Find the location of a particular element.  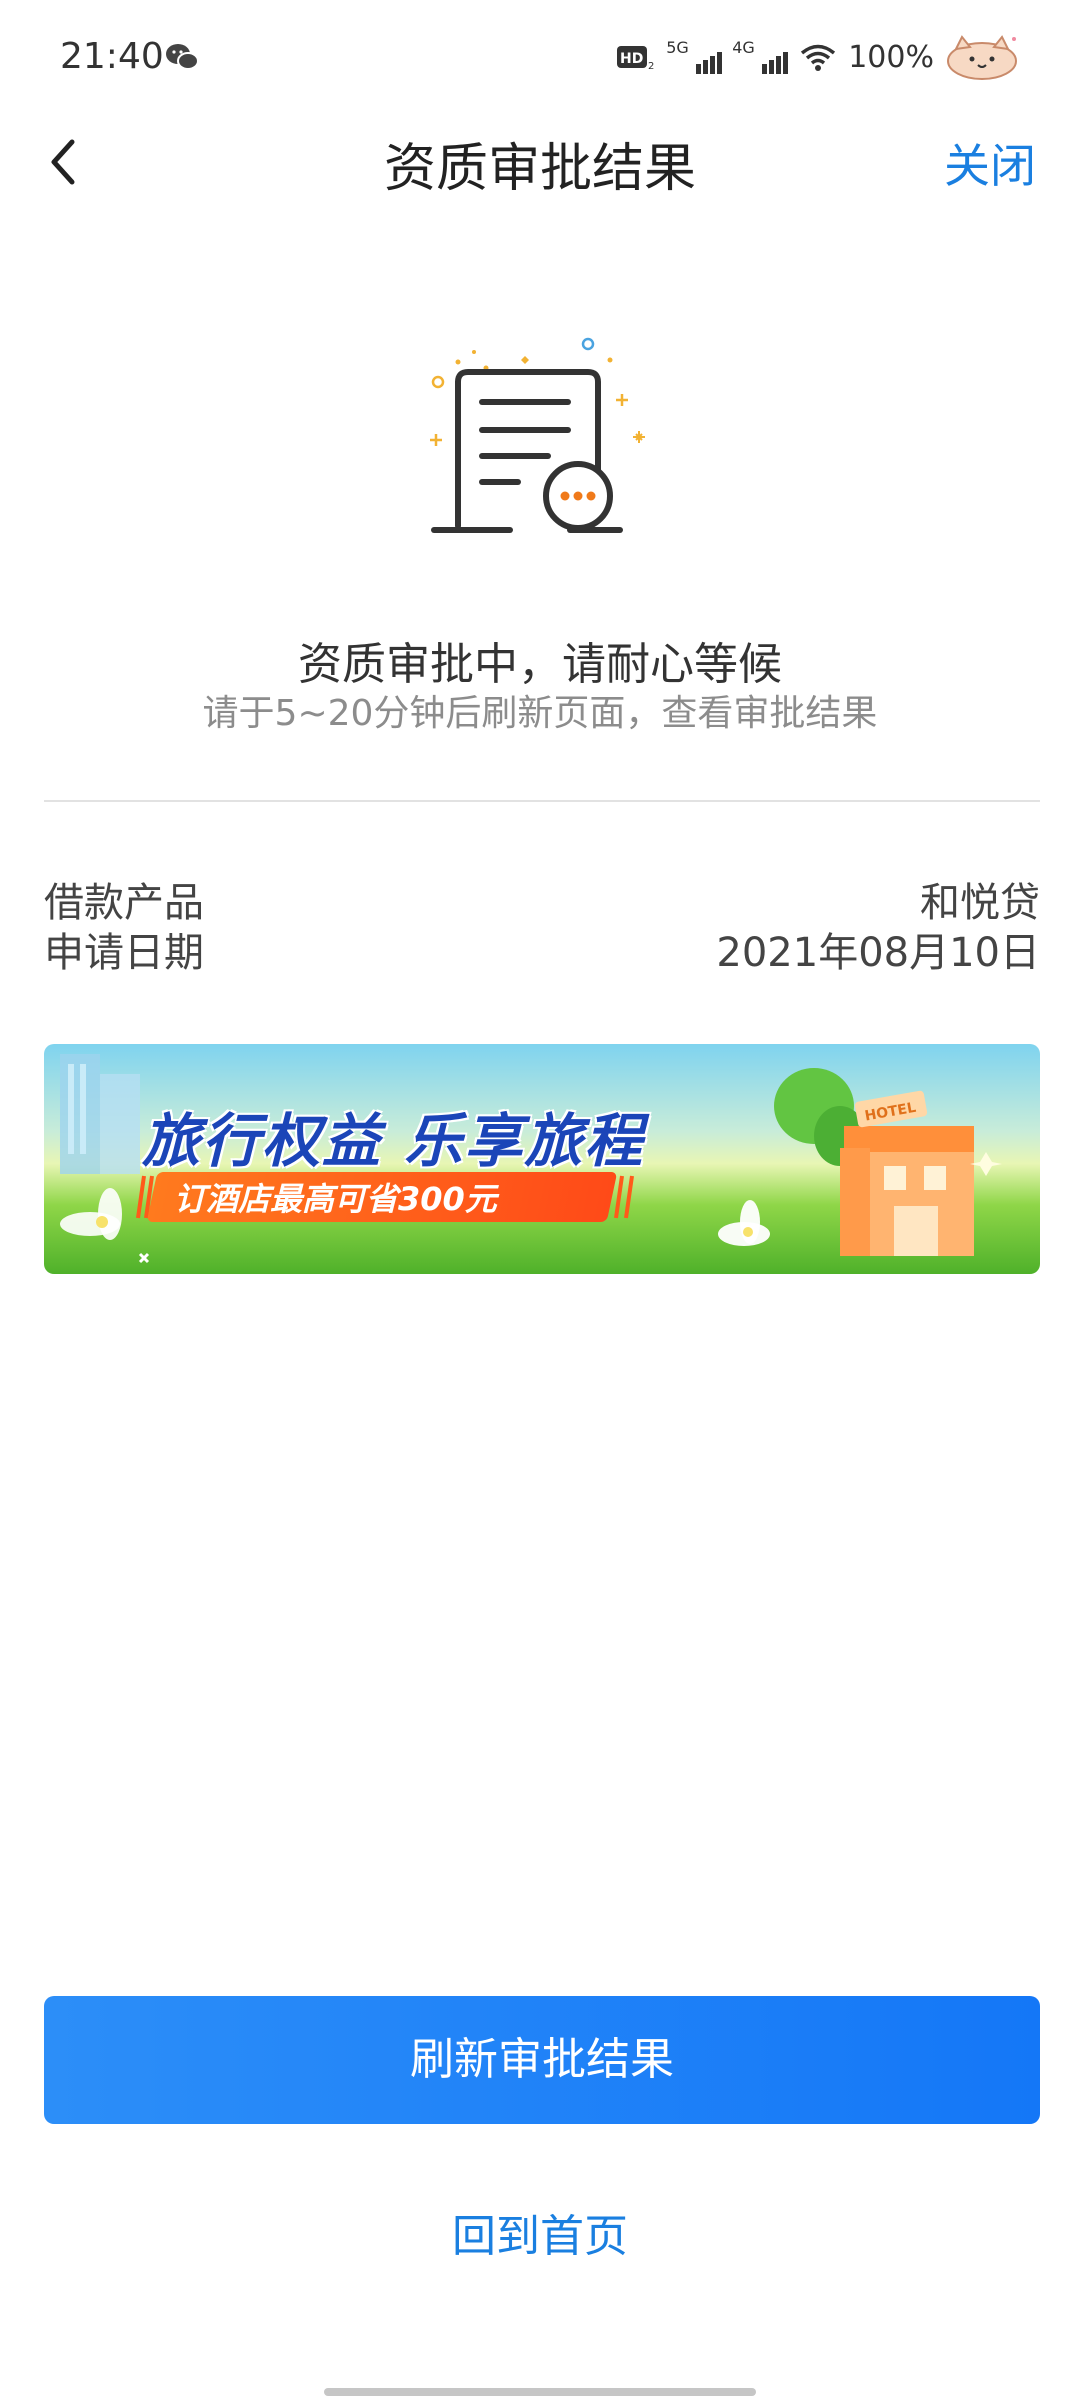

svg-text: HD is located at coordinates (631, 59).